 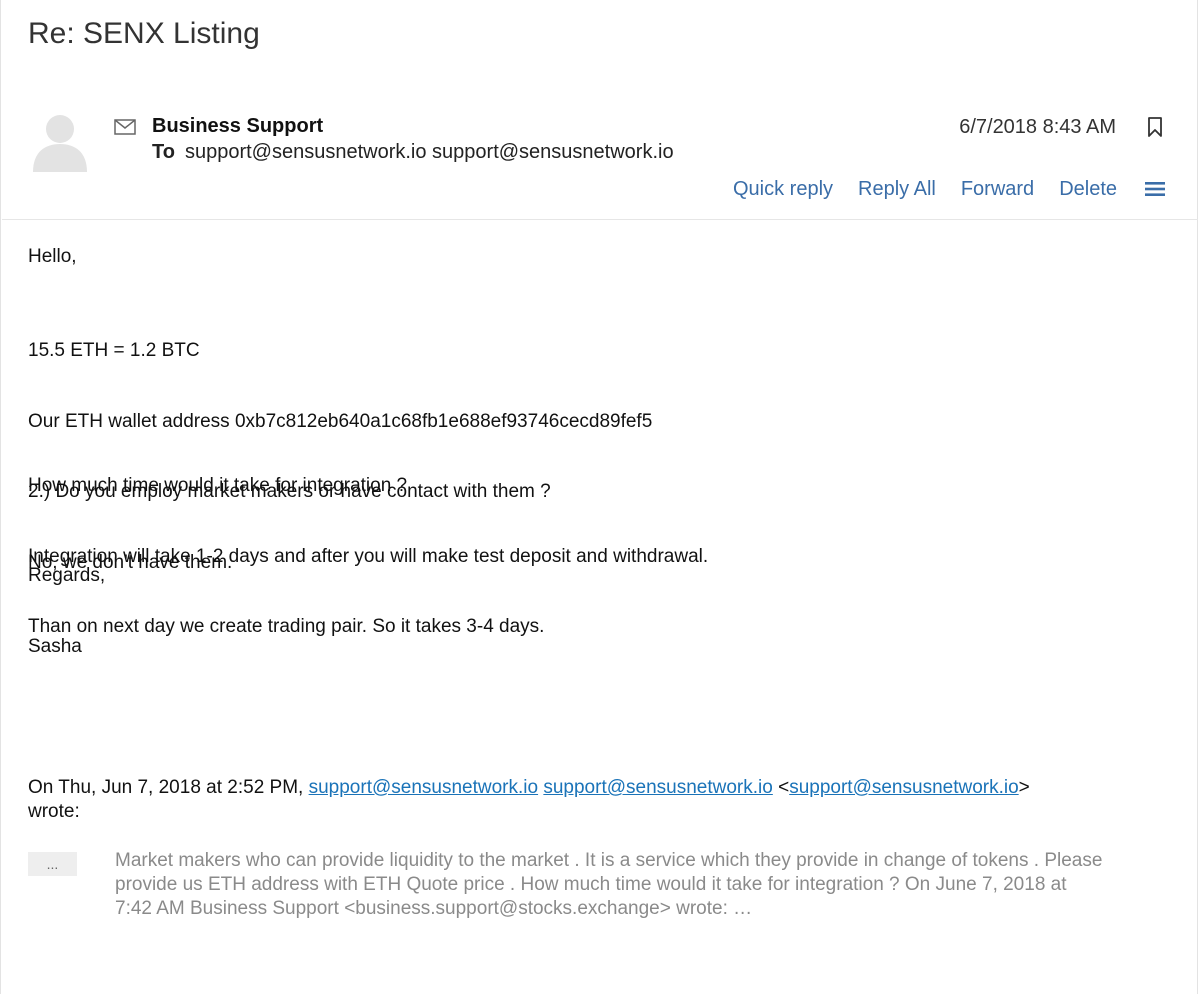 What do you see at coordinates (997, 189) in the screenshot?
I see `forward-button: Forward` at bounding box center [997, 189].